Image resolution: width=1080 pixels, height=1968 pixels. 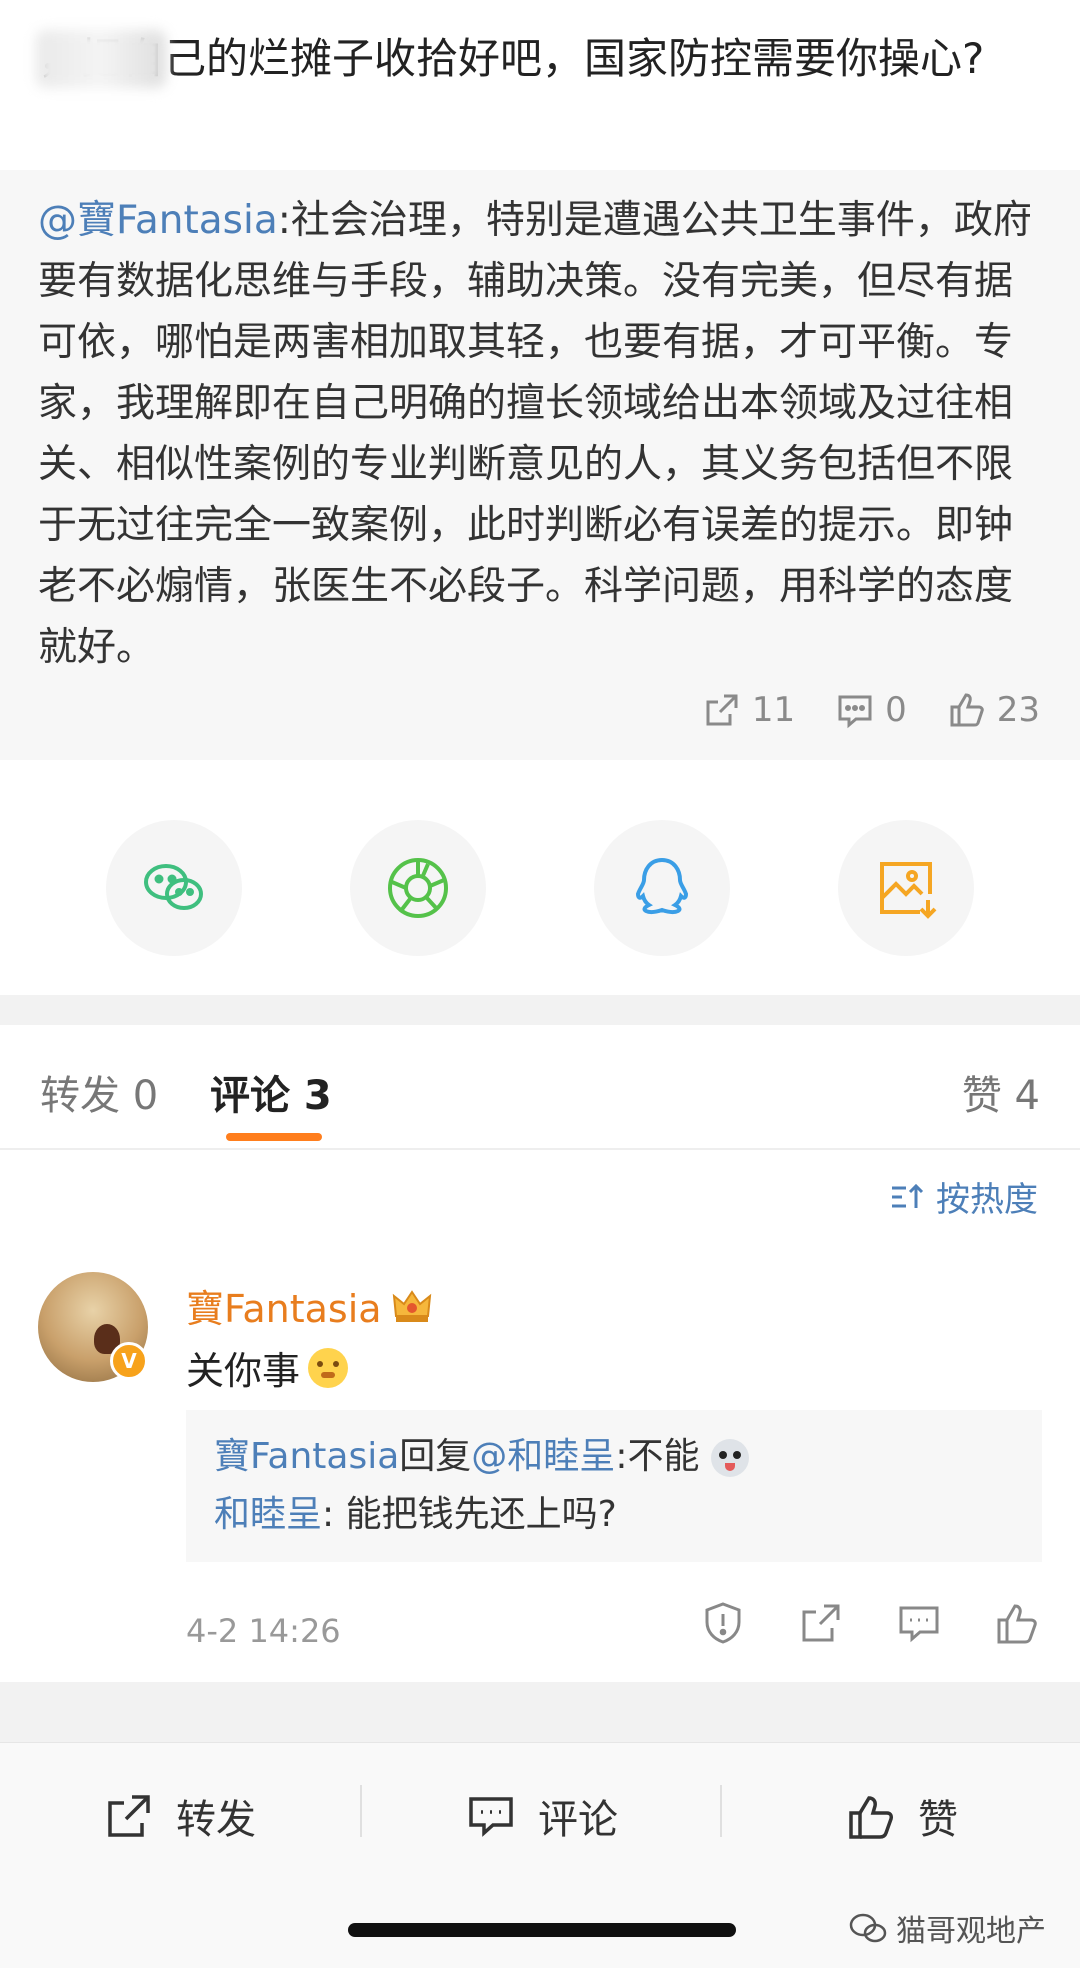 I want to click on detail-tabs: 转发 0 评论 3 赞 4, so click(x=540, y=1087).